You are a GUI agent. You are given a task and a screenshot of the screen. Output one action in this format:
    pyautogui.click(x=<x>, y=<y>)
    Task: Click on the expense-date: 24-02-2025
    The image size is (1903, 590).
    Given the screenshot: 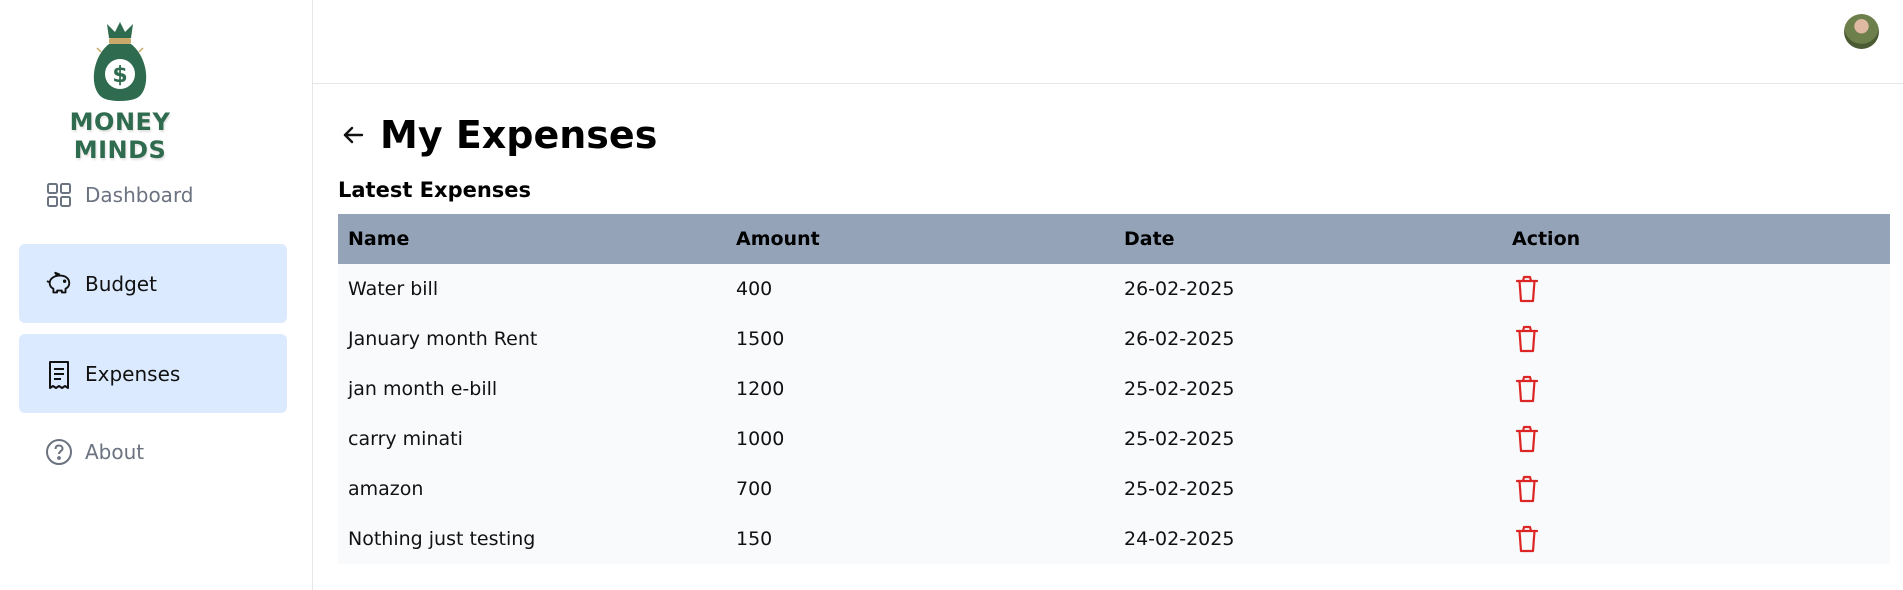 What is the action you would take?
    pyautogui.click(x=1179, y=539)
    